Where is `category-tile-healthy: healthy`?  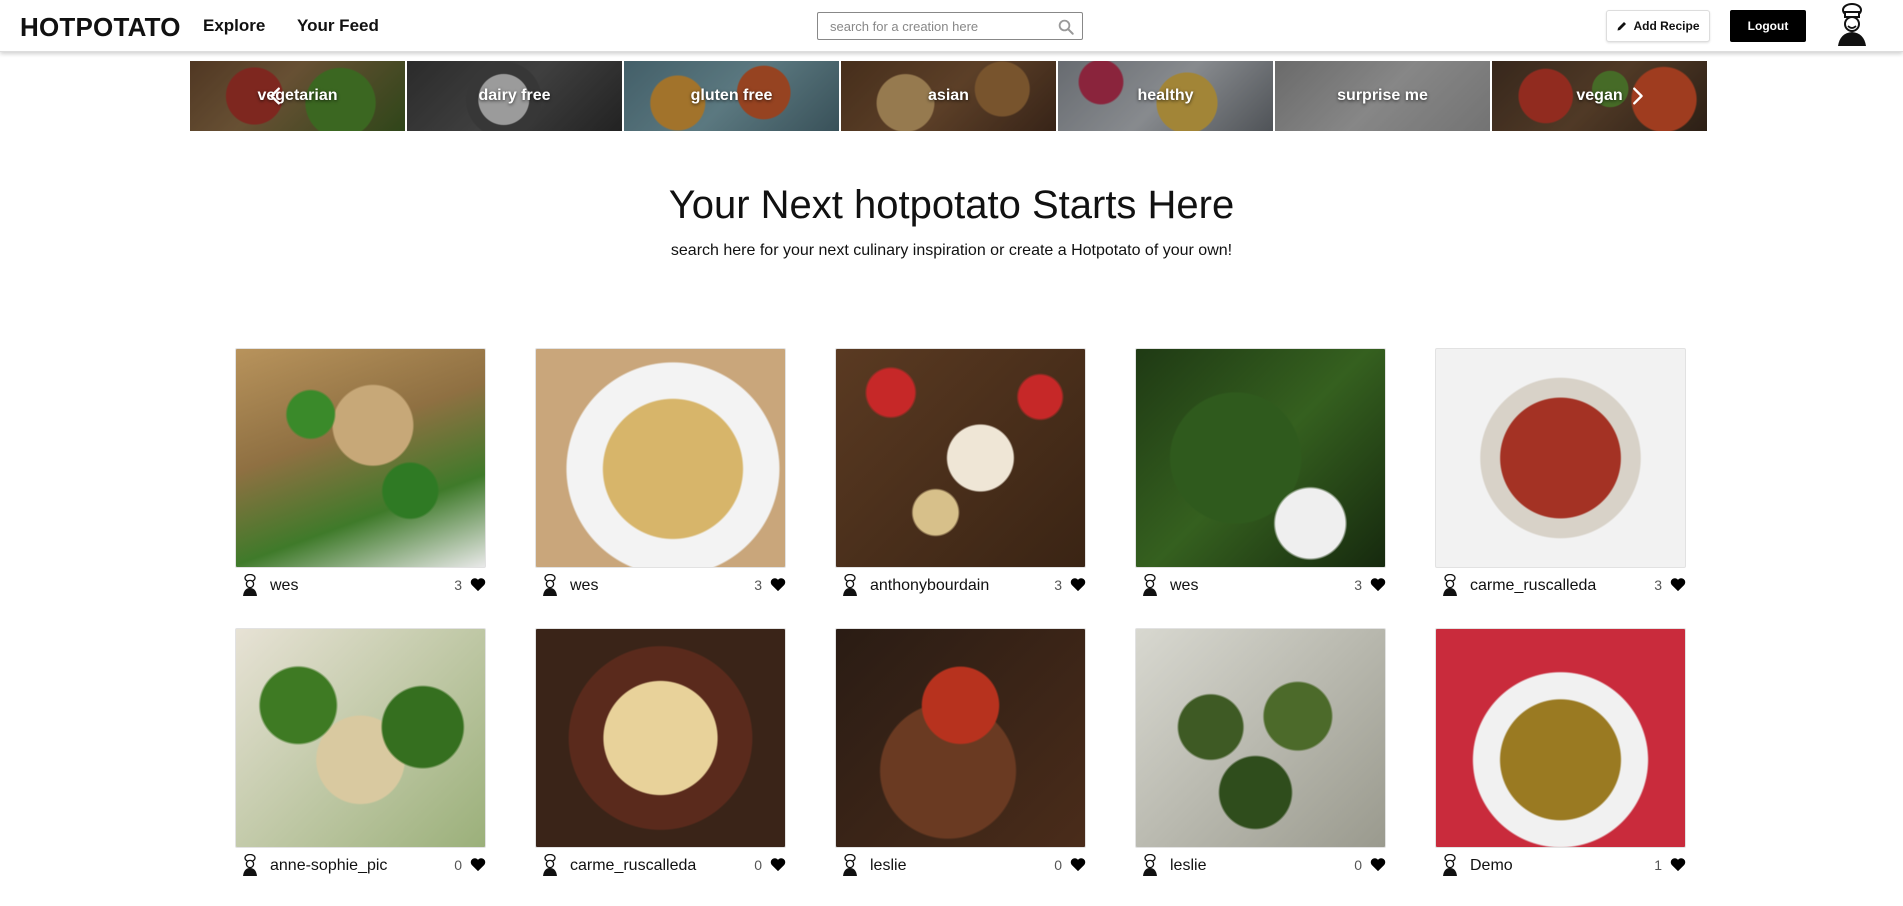
category-tile-healthy: healthy is located at coordinates (1166, 96).